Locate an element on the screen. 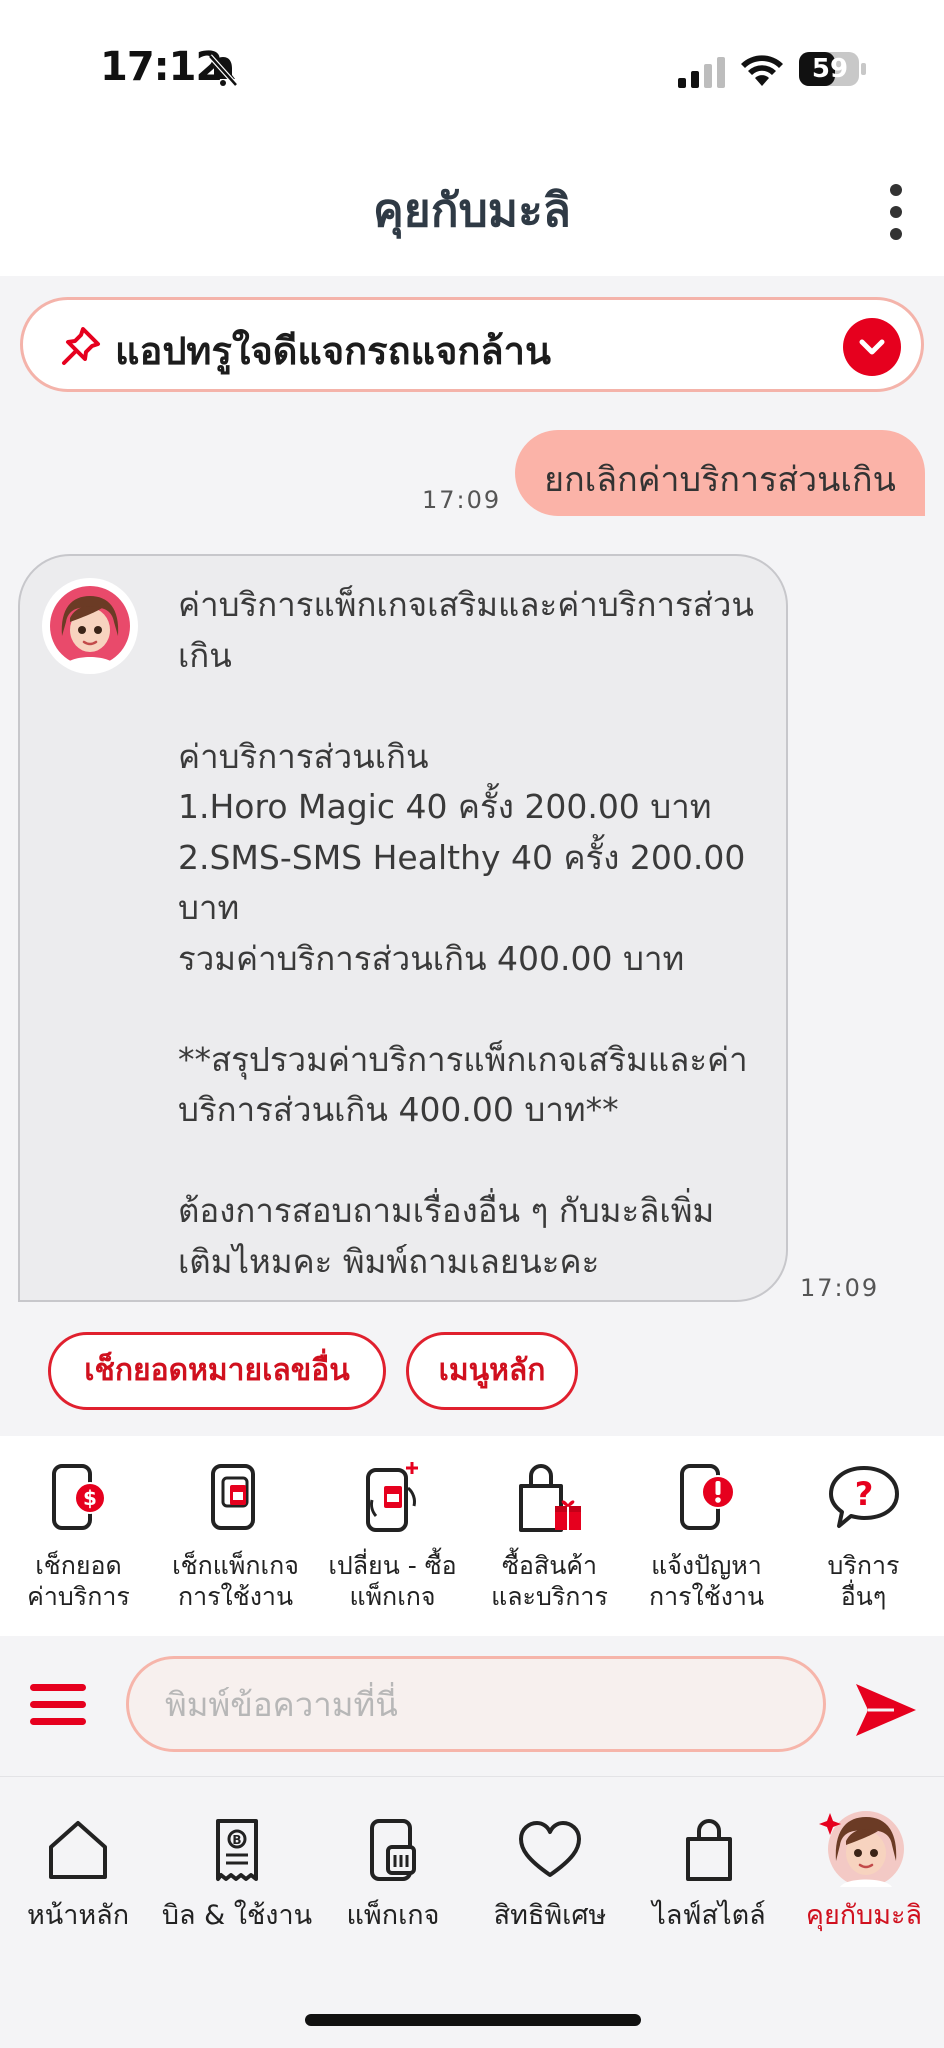  bot-message-line: **สรุปรวมค่าบริการแพ็กเกจเสริมและค่า is located at coordinates (463, 1059).